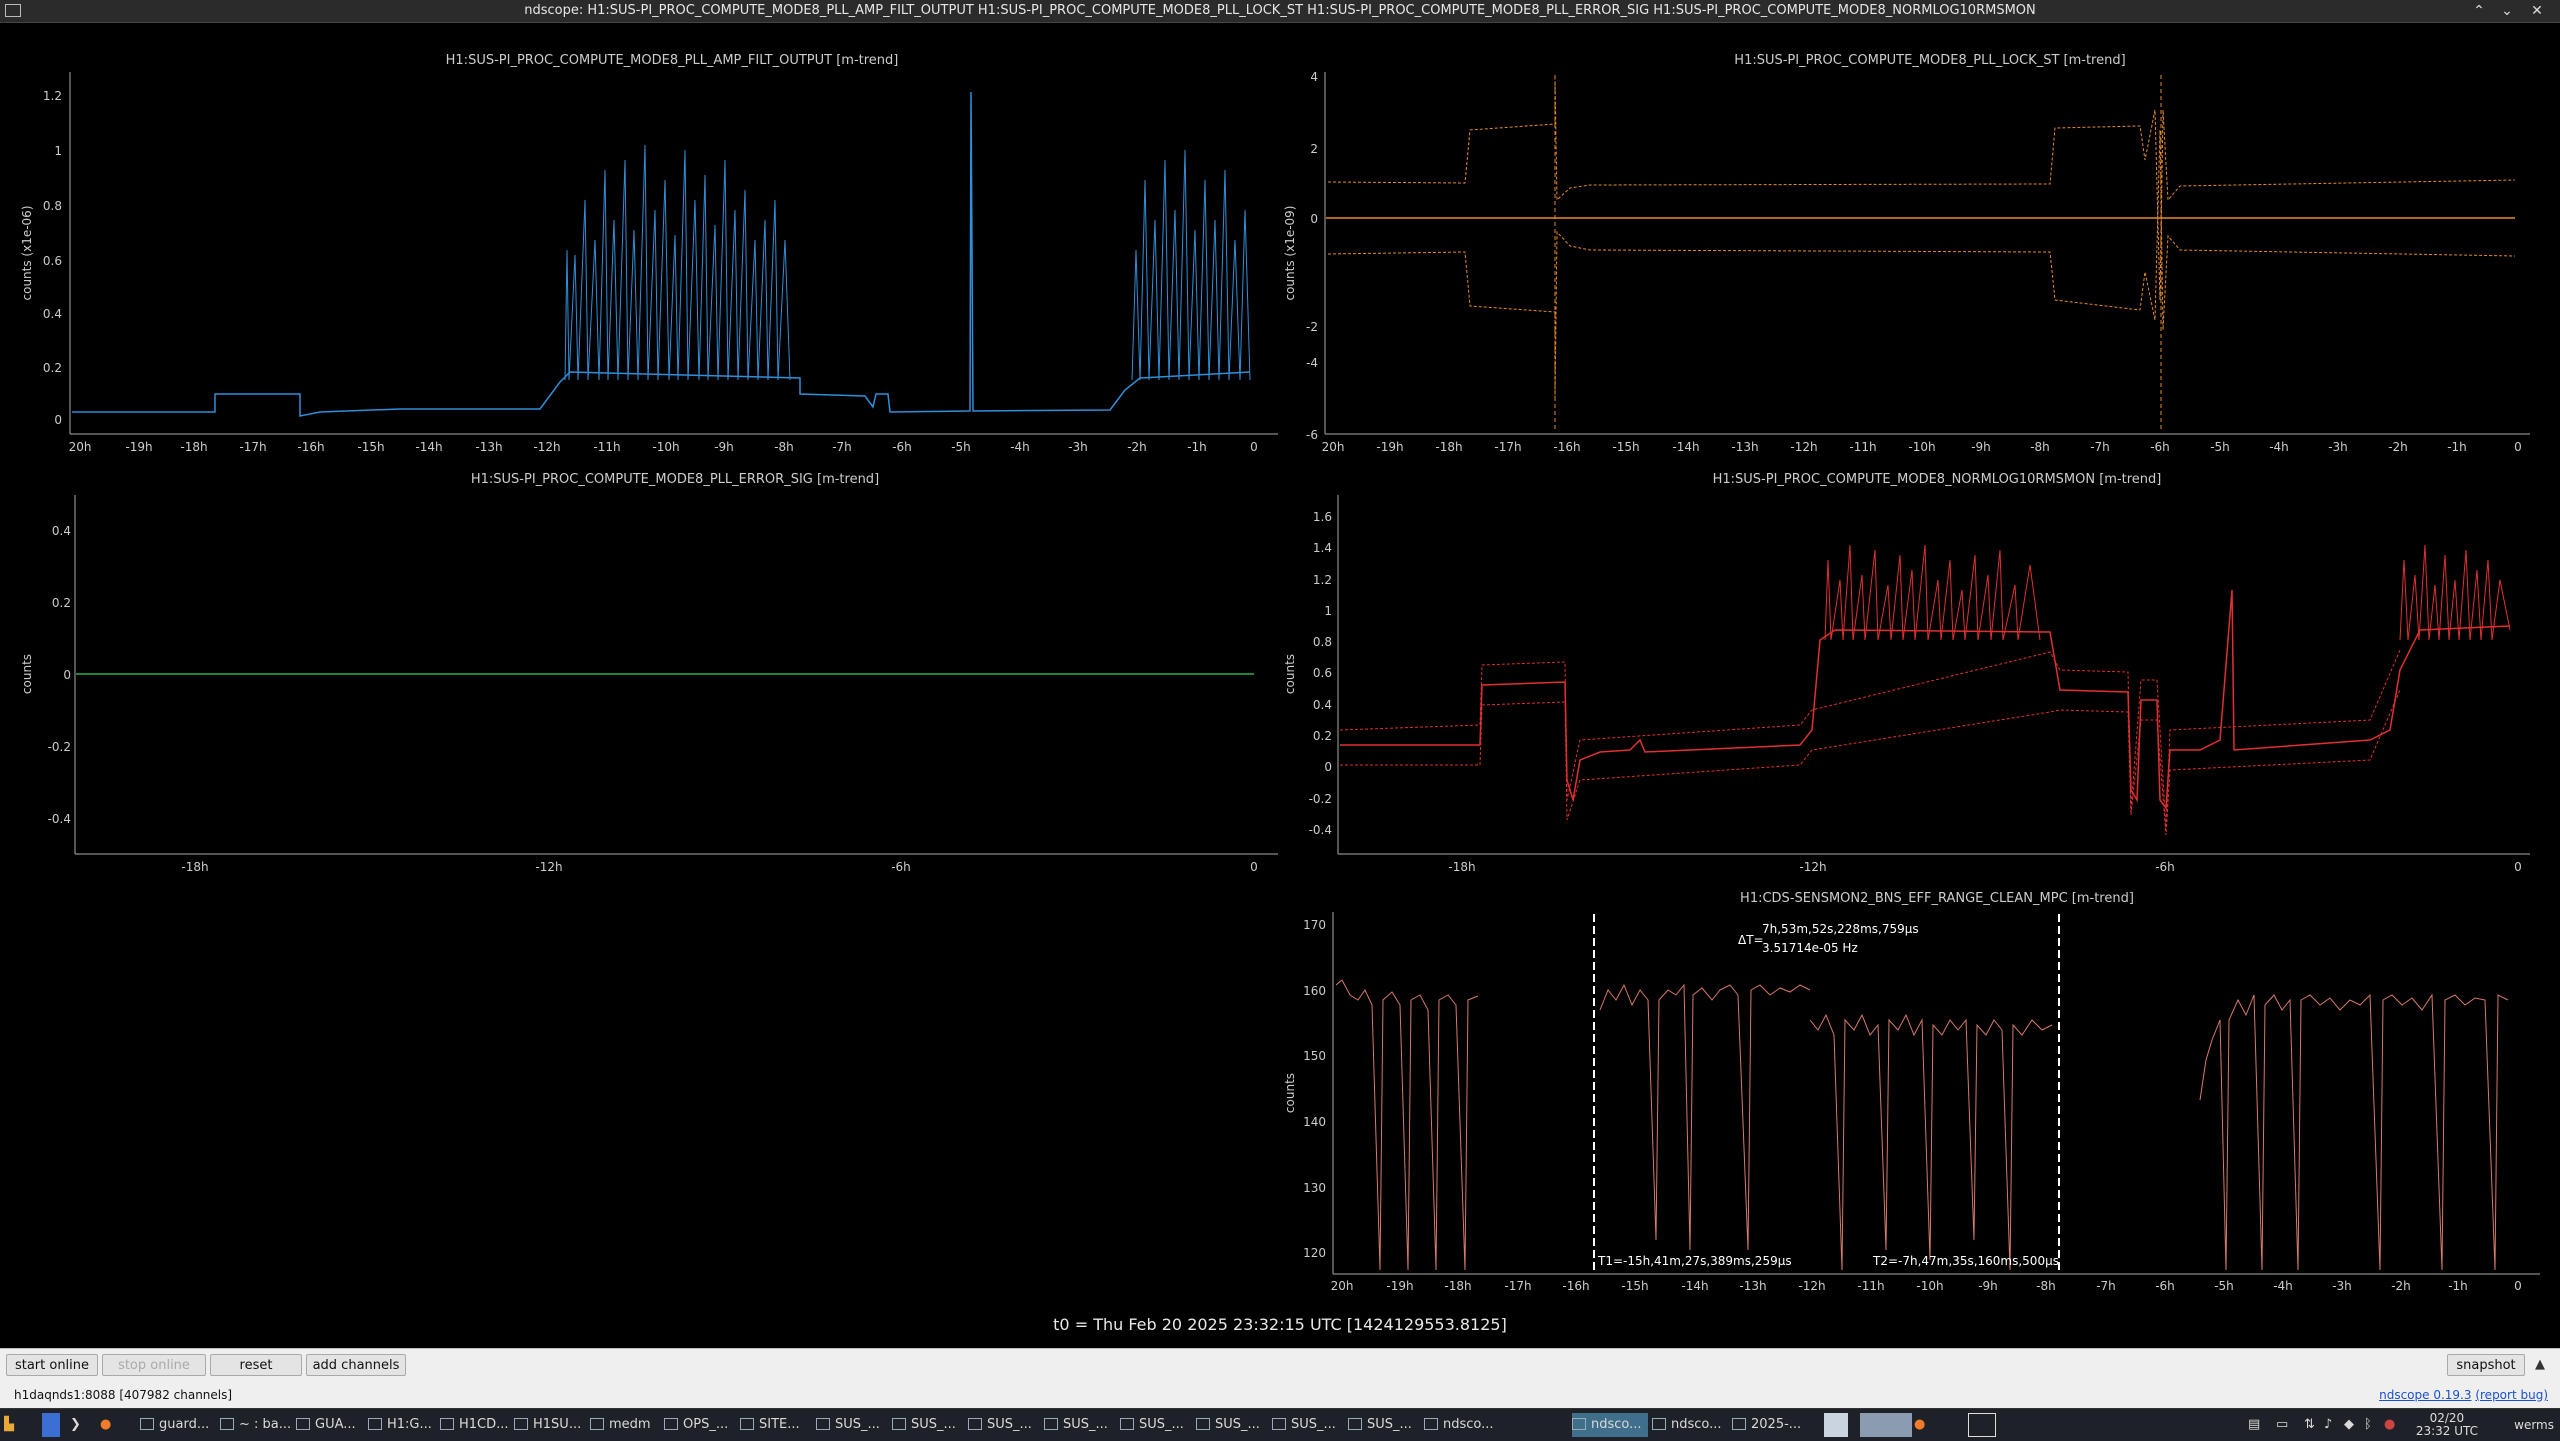 Image resolution: width=2560 pixels, height=1441 pixels. I want to click on updates-icon: ●, so click(2393, 1425).